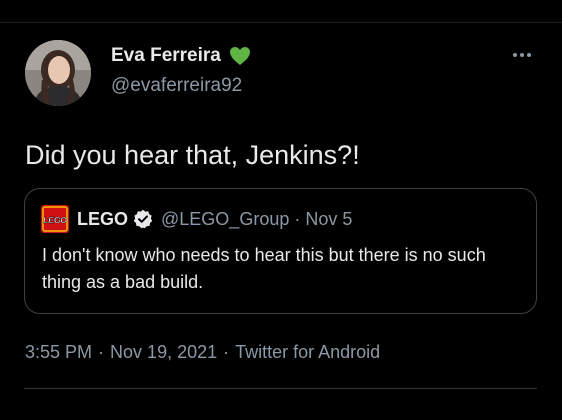 This screenshot has width=562, height=420. I want to click on avatar-image, so click(58, 73).